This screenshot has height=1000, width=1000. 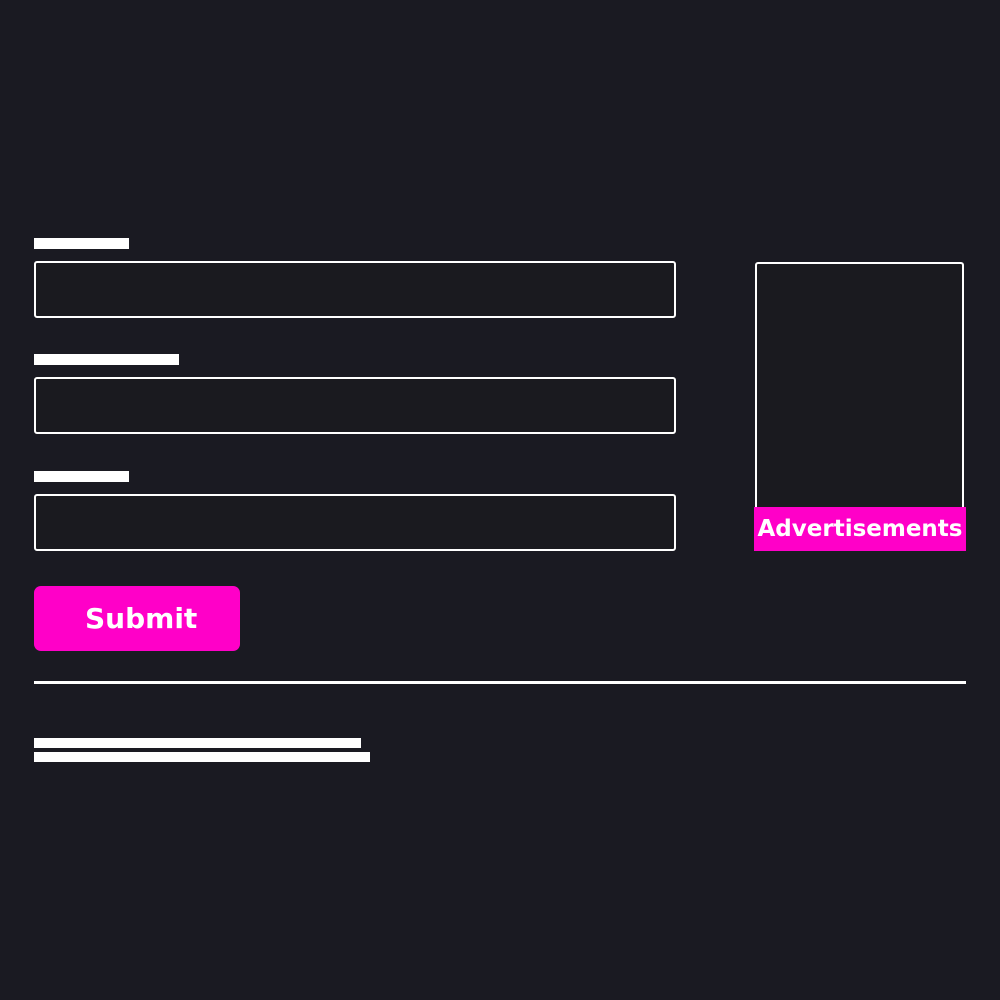 What do you see at coordinates (500, 682) in the screenshot?
I see `divider` at bounding box center [500, 682].